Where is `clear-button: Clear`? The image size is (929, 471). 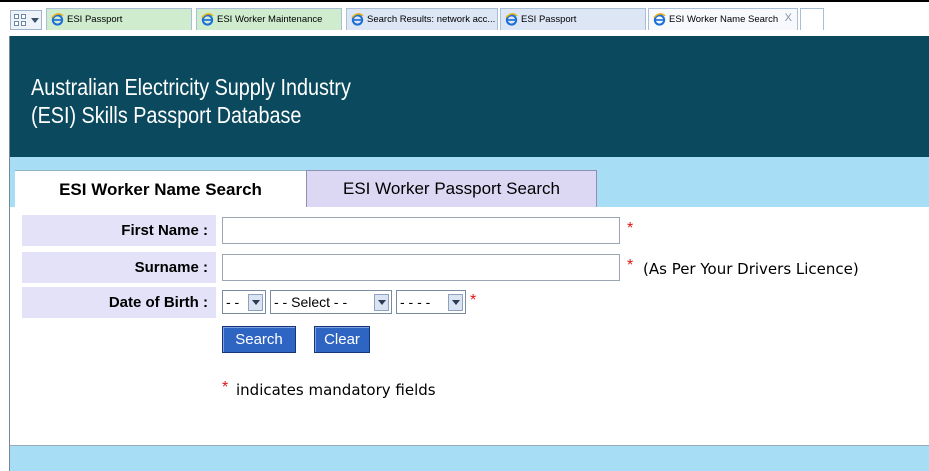
clear-button: Clear is located at coordinates (342, 339).